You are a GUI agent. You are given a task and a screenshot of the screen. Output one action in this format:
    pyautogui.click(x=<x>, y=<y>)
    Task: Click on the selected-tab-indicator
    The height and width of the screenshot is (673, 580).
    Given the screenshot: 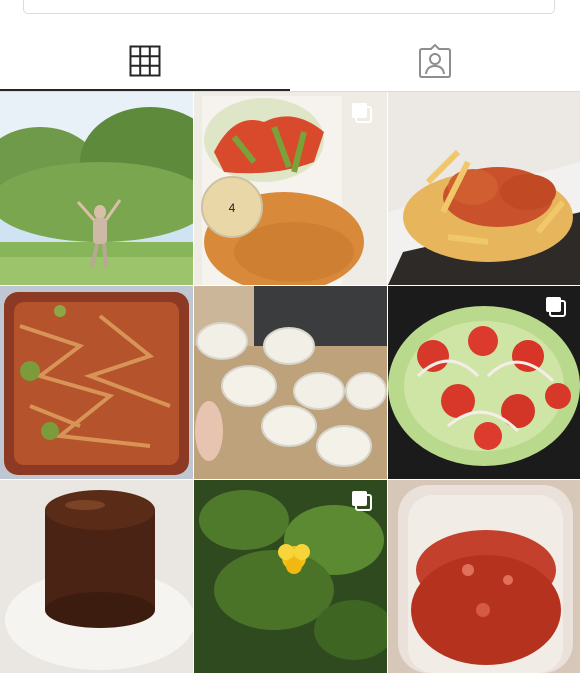 What is the action you would take?
    pyautogui.click(x=145, y=90)
    